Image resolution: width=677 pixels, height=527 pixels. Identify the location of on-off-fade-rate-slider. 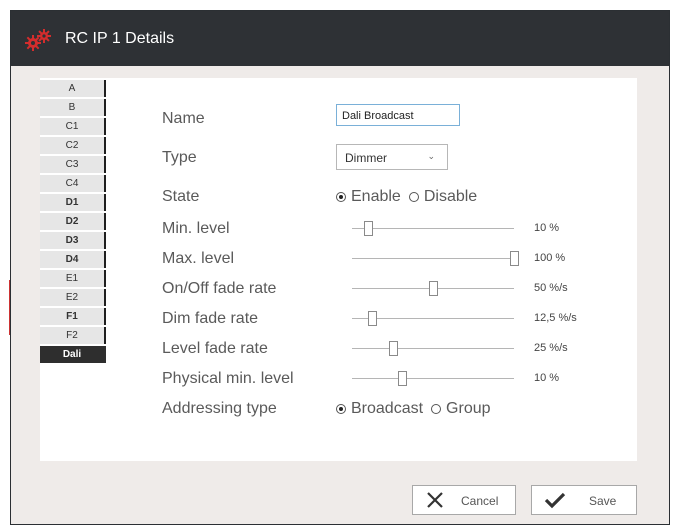
(433, 289).